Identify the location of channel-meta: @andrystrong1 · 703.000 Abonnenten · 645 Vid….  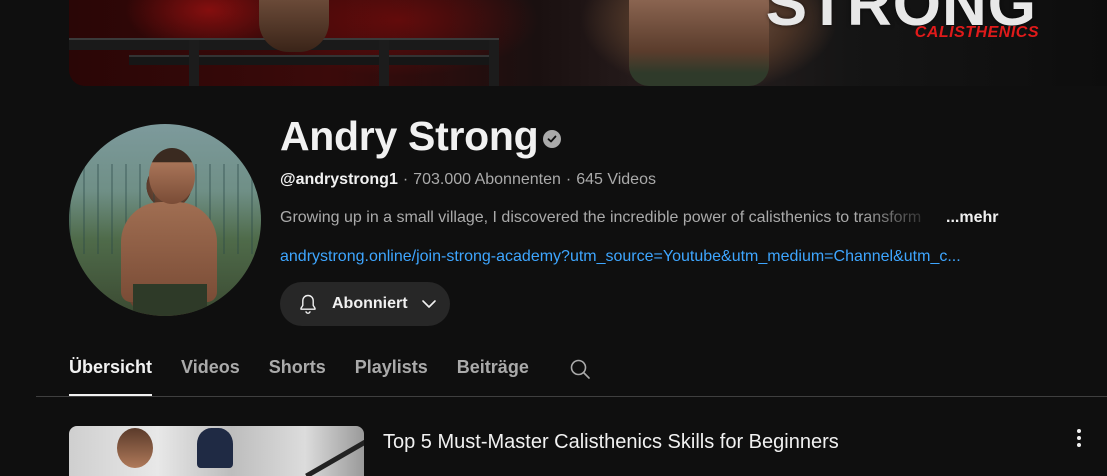
(468, 180).